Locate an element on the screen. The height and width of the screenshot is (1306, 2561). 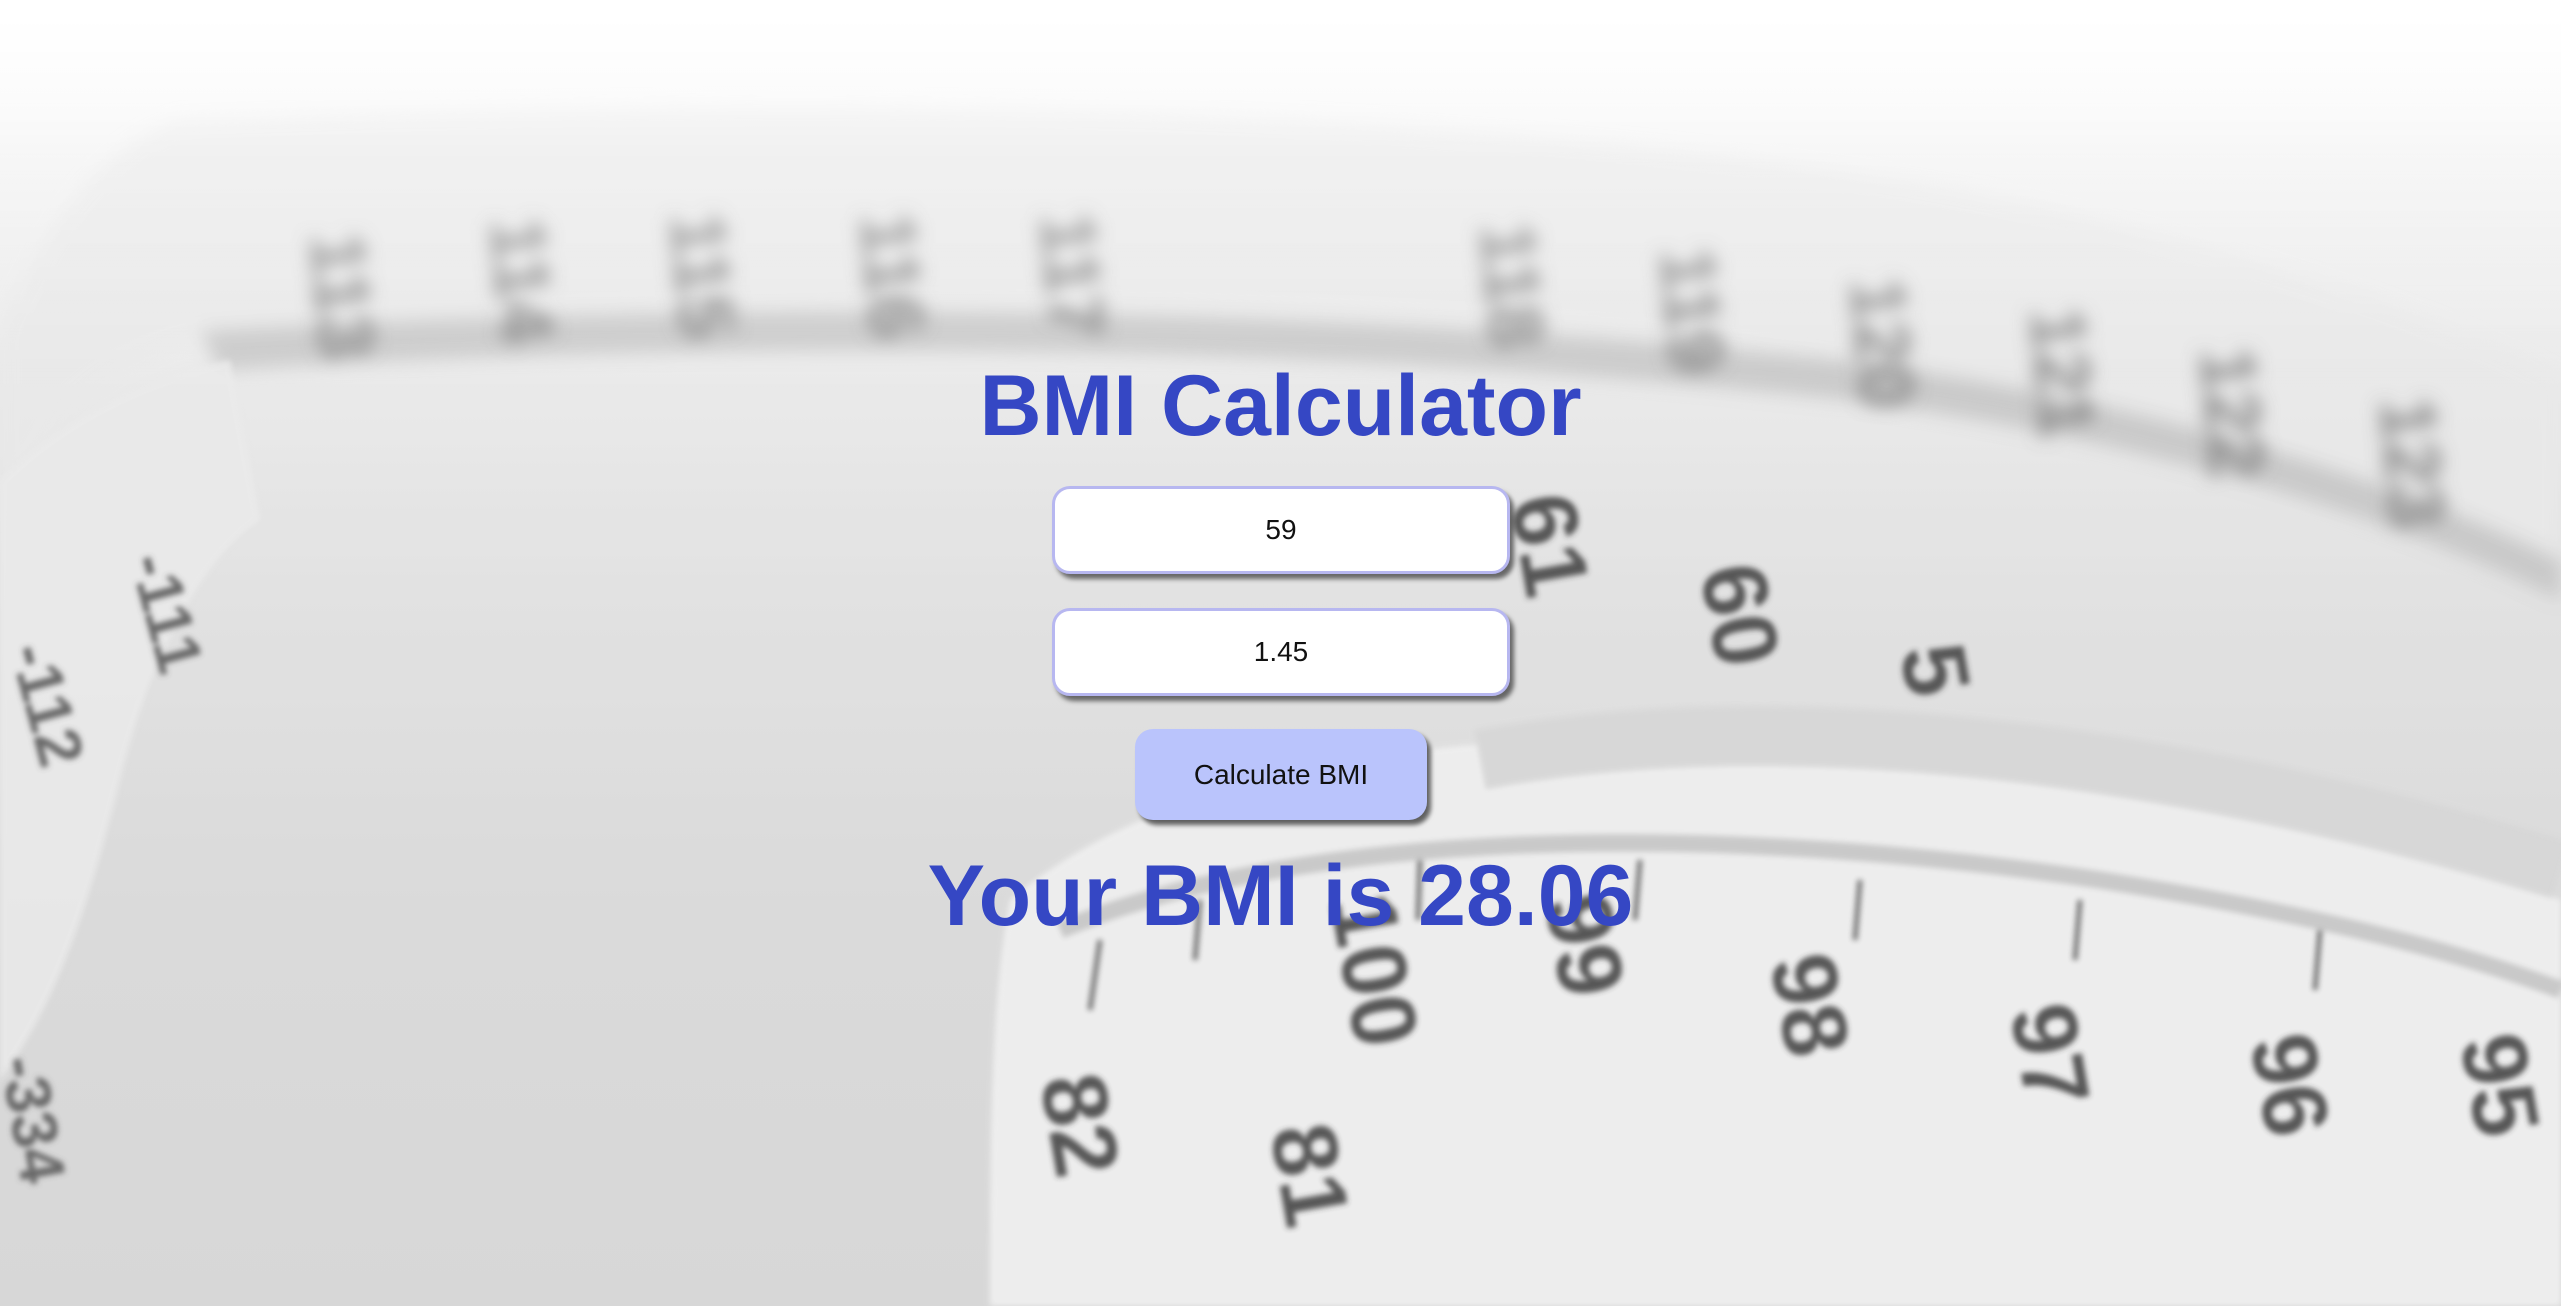
height-input is located at coordinates (1281, 652).